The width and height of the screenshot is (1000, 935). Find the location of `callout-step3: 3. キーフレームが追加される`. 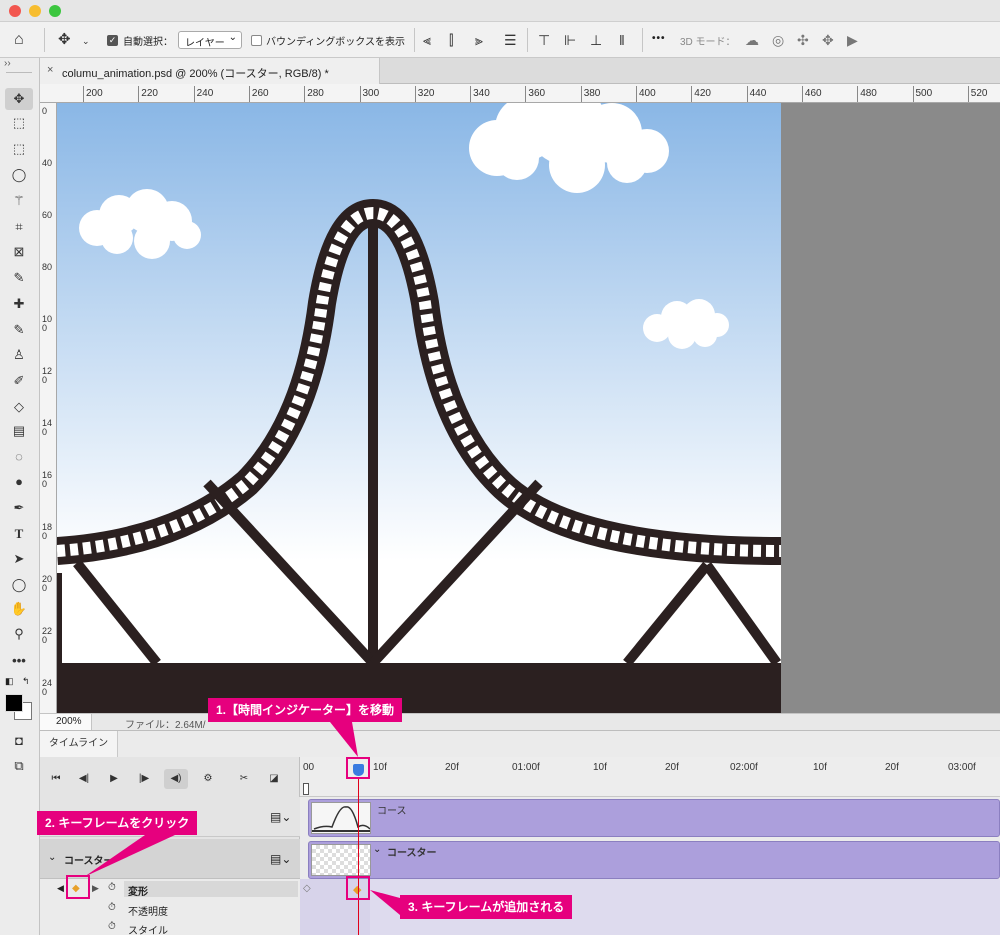

callout-step3: 3. キーフレームが追加される is located at coordinates (486, 907).